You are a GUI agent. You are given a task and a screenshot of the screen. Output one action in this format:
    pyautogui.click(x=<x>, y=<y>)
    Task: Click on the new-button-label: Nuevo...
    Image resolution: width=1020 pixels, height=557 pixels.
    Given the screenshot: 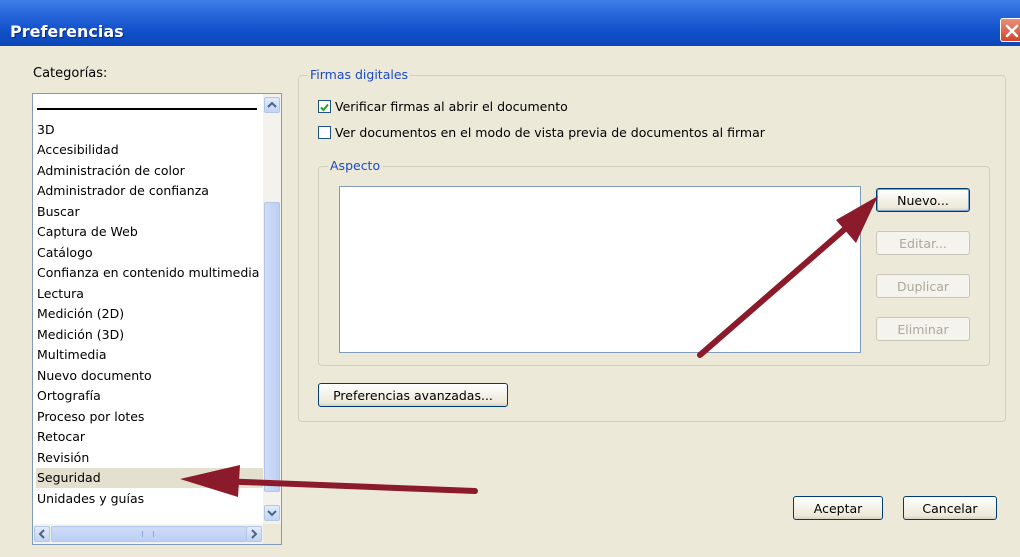 What is the action you would take?
    pyautogui.click(x=923, y=200)
    